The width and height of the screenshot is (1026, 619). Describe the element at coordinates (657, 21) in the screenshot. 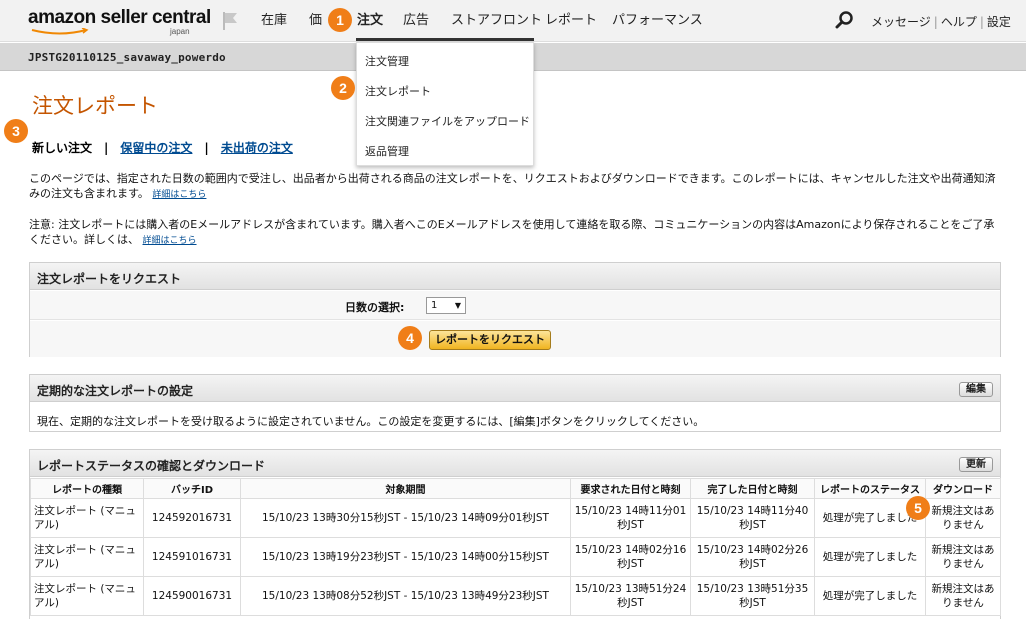

I see `nav-item-performance: パフォーマンス` at that location.